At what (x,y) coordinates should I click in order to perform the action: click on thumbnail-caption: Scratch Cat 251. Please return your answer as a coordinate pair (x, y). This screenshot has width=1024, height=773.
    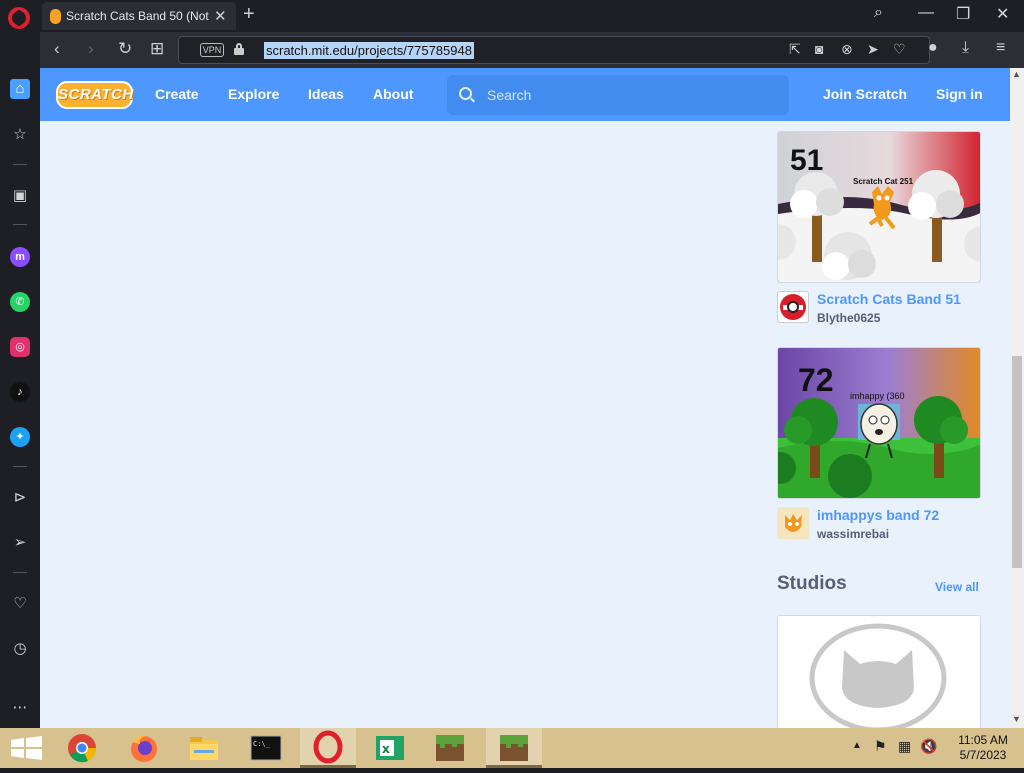
    Looking at the image, I should click on (883, 181).